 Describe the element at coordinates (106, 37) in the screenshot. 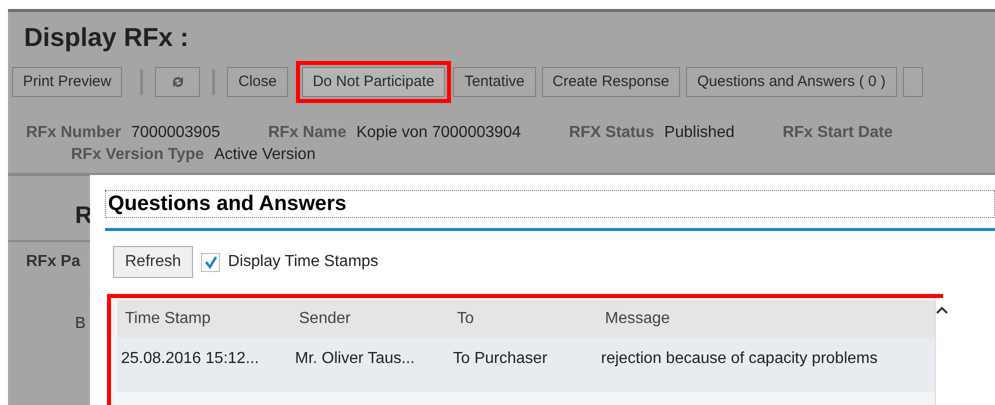

I see `page-title: Display RFx :` at that location.